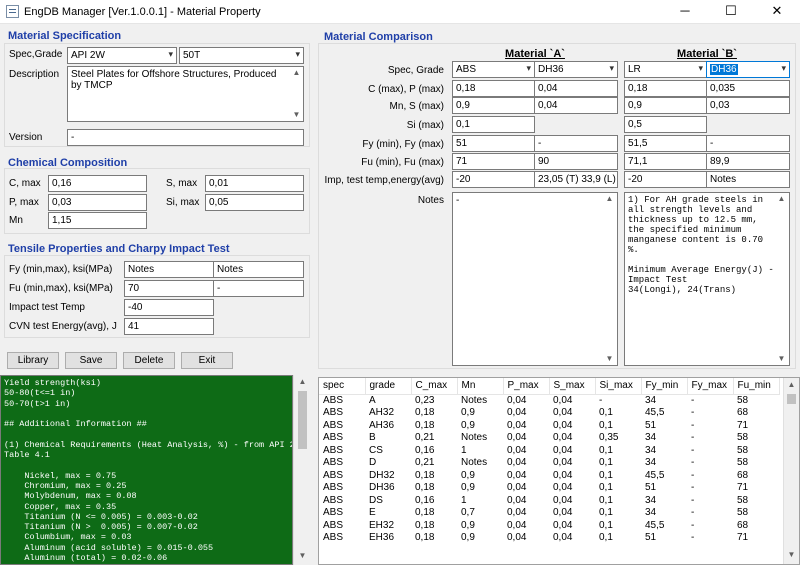 The width and height of the screenshot is (800, 565). I want to click on table-row: ABS DS 0,16 1 0,04 0,04 0,1 34-58, so click(549, 500).